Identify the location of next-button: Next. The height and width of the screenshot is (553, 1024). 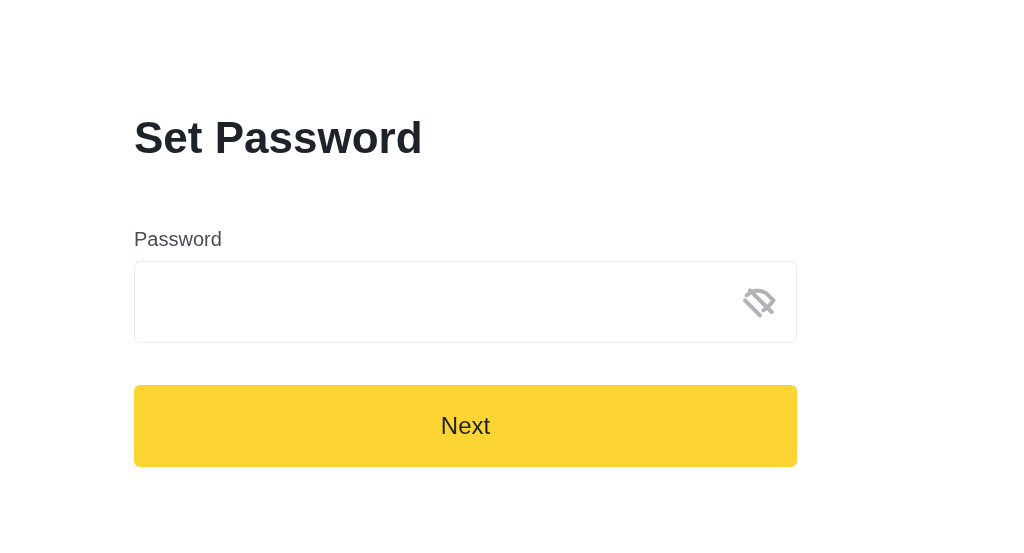
(465, 426).